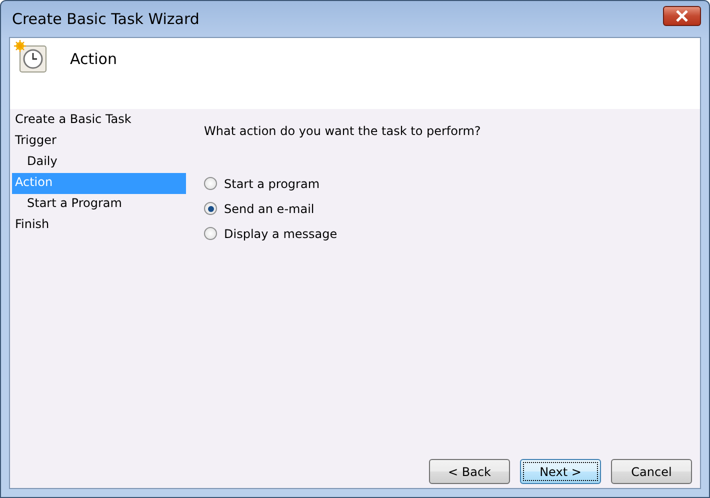  I want to click on wizard-button: Cancel, so click(651, 471).